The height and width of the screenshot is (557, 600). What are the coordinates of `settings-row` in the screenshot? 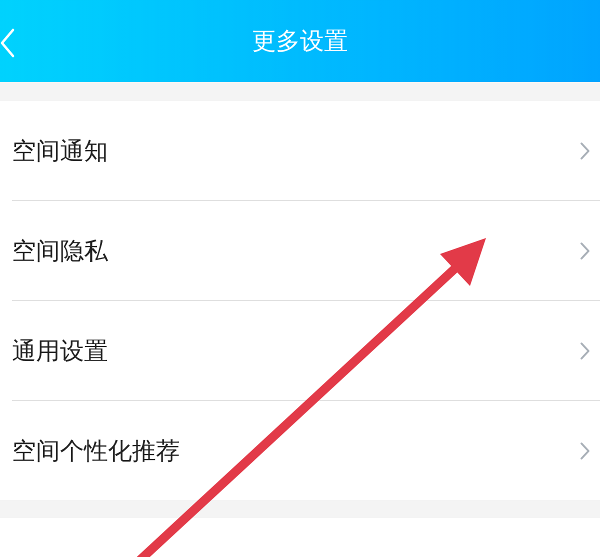 It's located at (300, 537).